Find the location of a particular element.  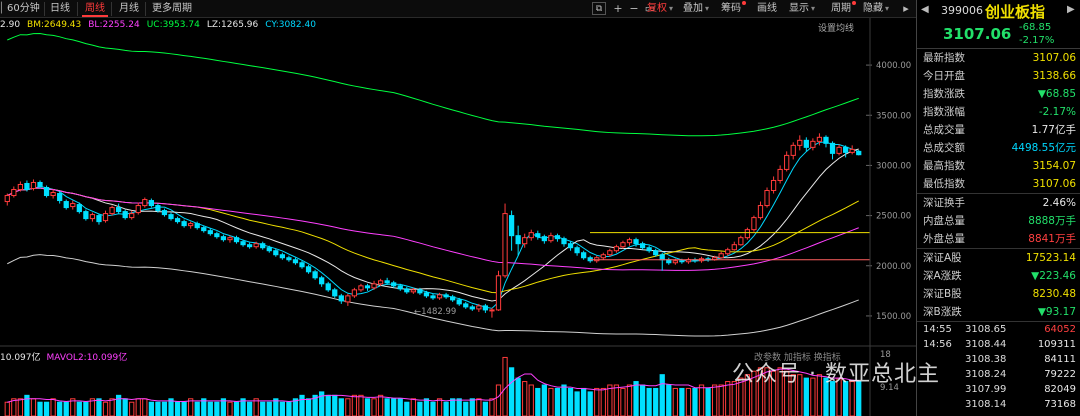

quote-row: 指数涨幅 -2.17% is located at coordinates (998, 112).